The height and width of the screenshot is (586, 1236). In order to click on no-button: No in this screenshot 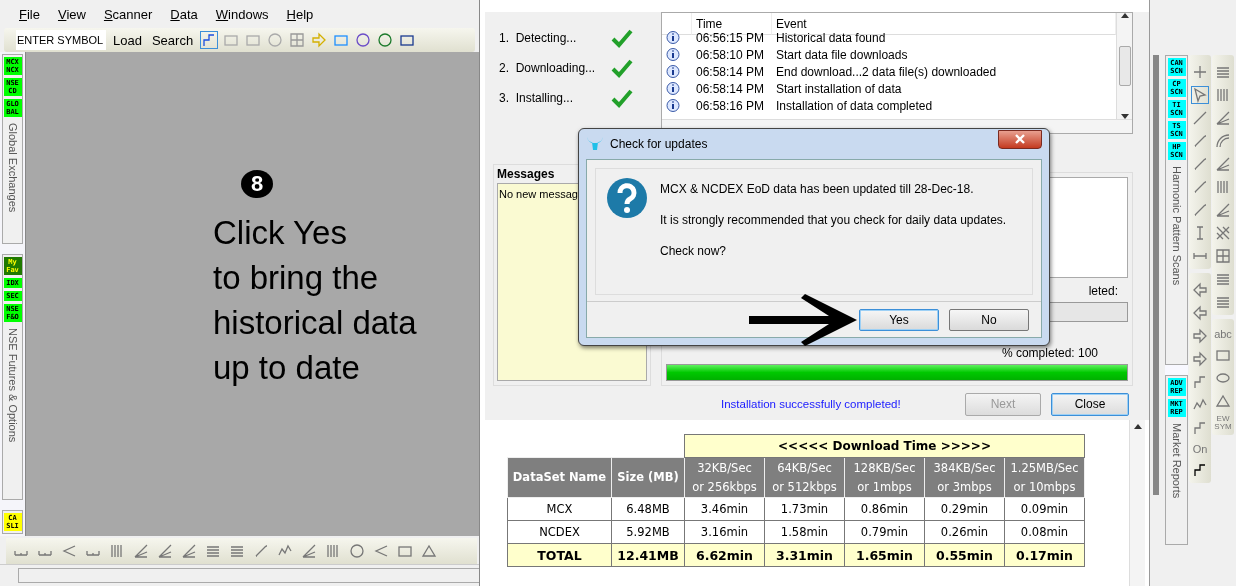, I will do `click(989, 319)`.